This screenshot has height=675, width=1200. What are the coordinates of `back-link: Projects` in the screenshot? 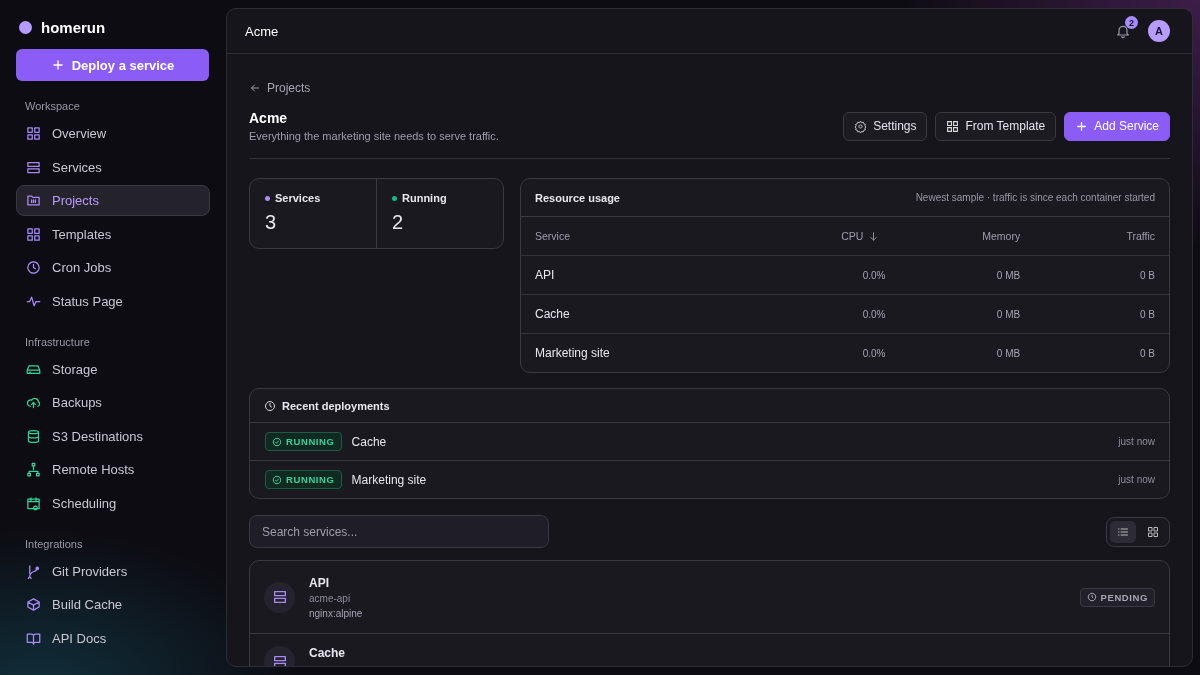 It's located at (280, 88).